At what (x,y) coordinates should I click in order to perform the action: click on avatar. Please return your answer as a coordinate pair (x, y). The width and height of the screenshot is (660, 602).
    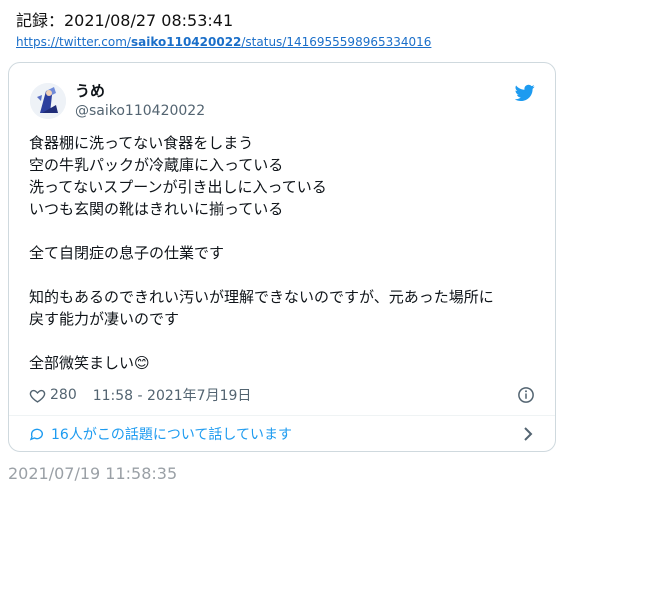
    Looking at the image, I should click on (48, 101).